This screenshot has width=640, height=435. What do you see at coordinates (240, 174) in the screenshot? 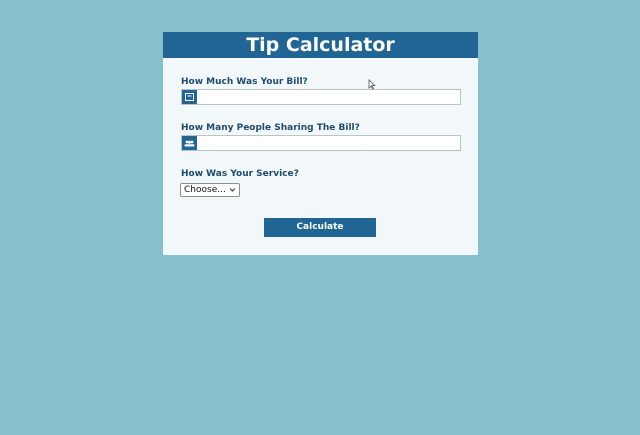
I see `service-label: How Was Your Service?` at bounding box center [240, 174].